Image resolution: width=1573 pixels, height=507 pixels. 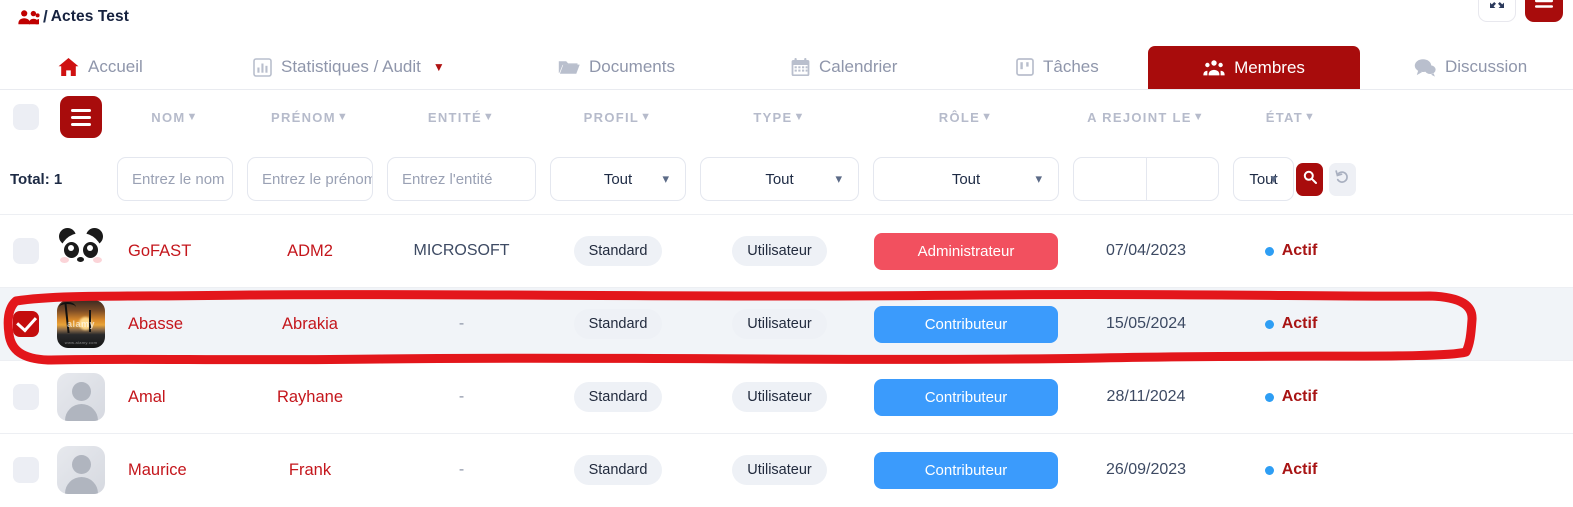 I want to click on entite-input: Entrez l'entité, so click(x=461, y=179).